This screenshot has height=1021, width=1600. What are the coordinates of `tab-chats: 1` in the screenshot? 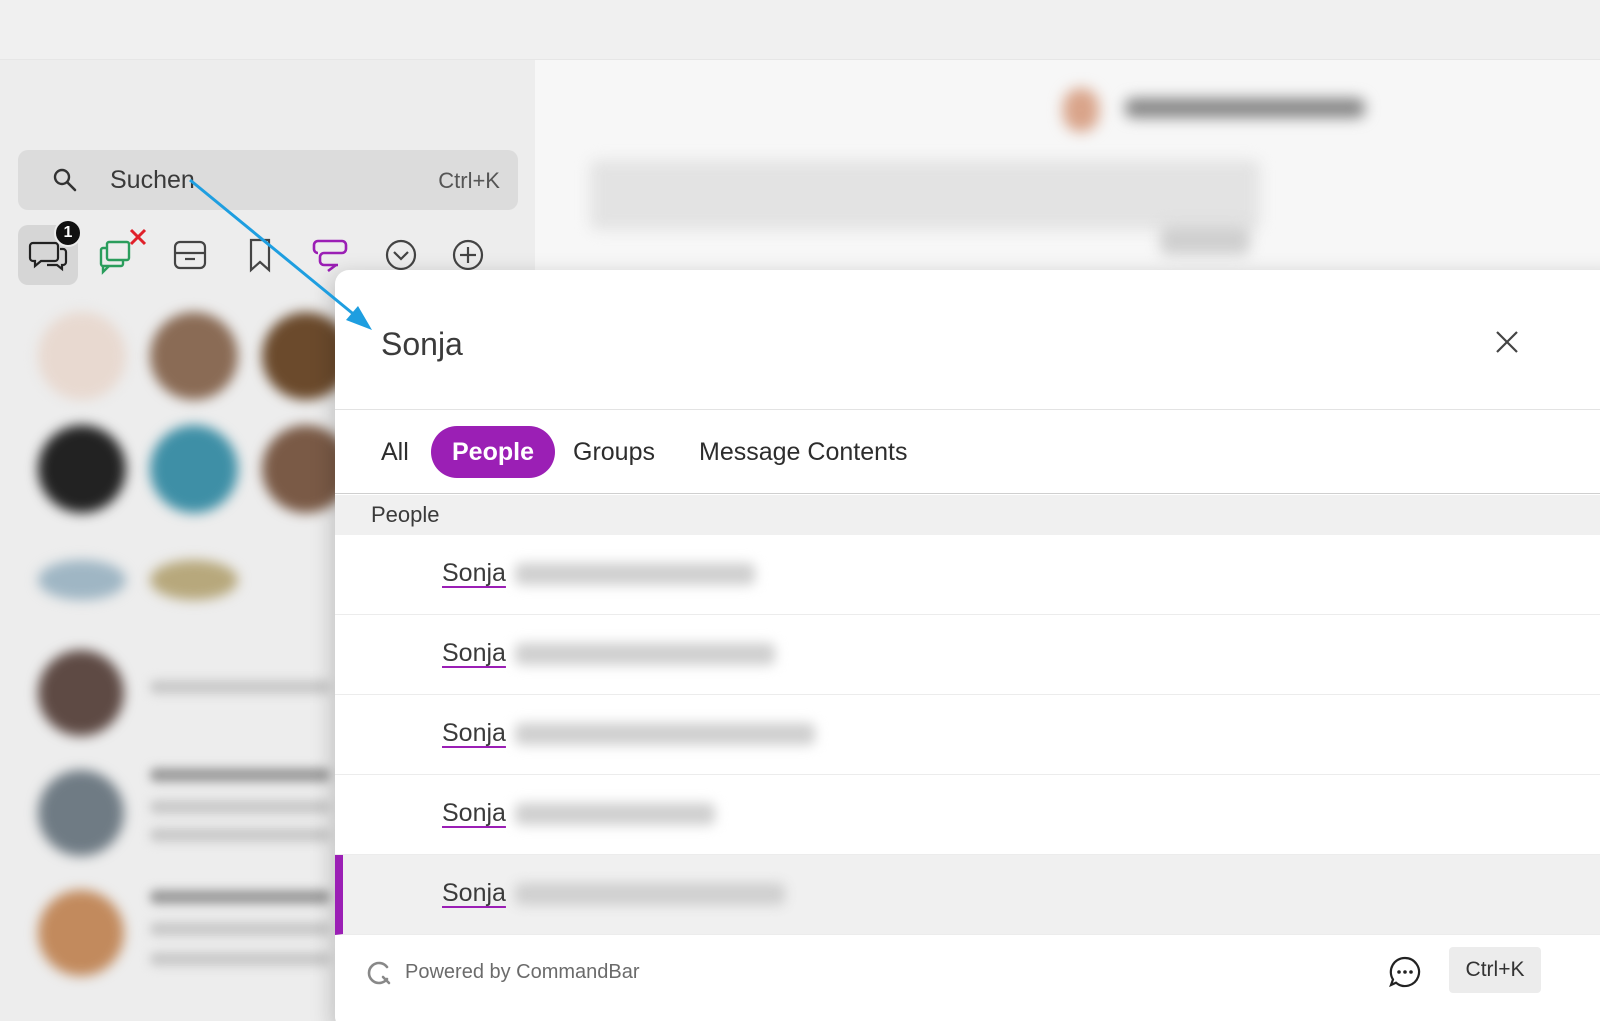 It's located at (50, 252).